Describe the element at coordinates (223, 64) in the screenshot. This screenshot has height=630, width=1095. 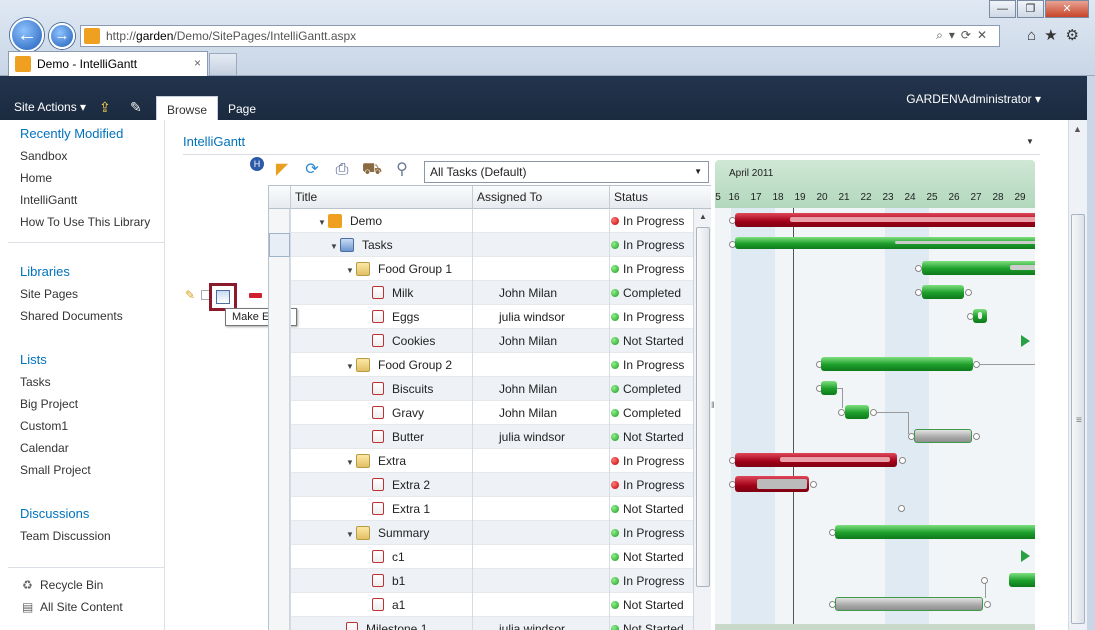
I see `new-tab-button` at that location.